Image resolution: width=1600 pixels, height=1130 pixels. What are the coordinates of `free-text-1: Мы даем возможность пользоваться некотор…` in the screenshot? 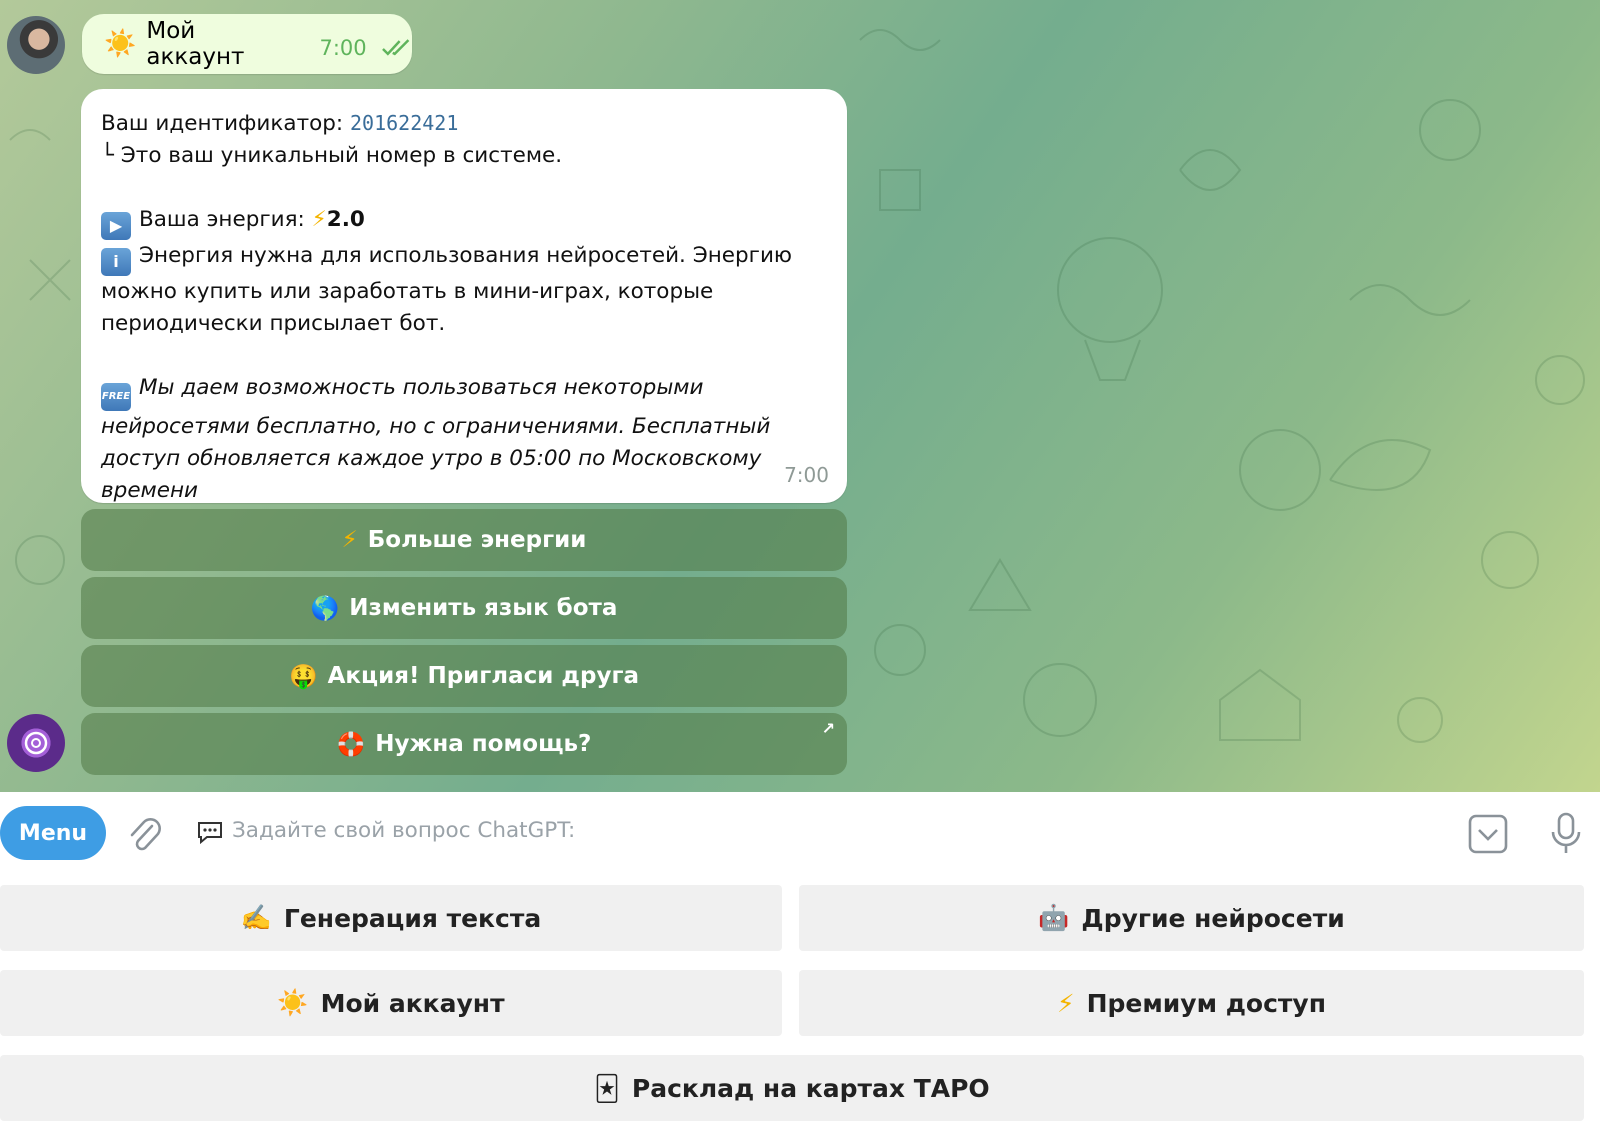 It's located at (421, 387).